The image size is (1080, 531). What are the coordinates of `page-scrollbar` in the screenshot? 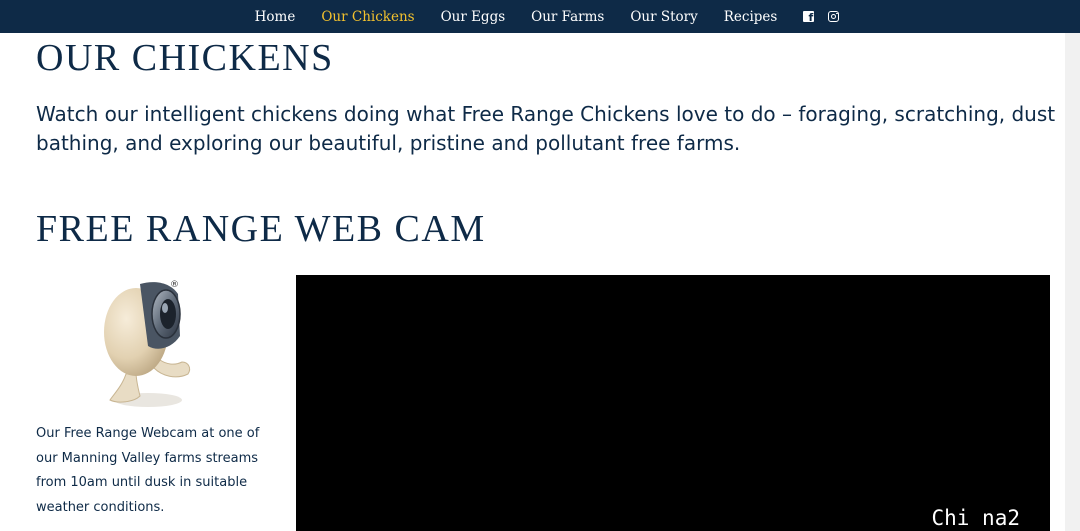 It's located at (1072, 282).